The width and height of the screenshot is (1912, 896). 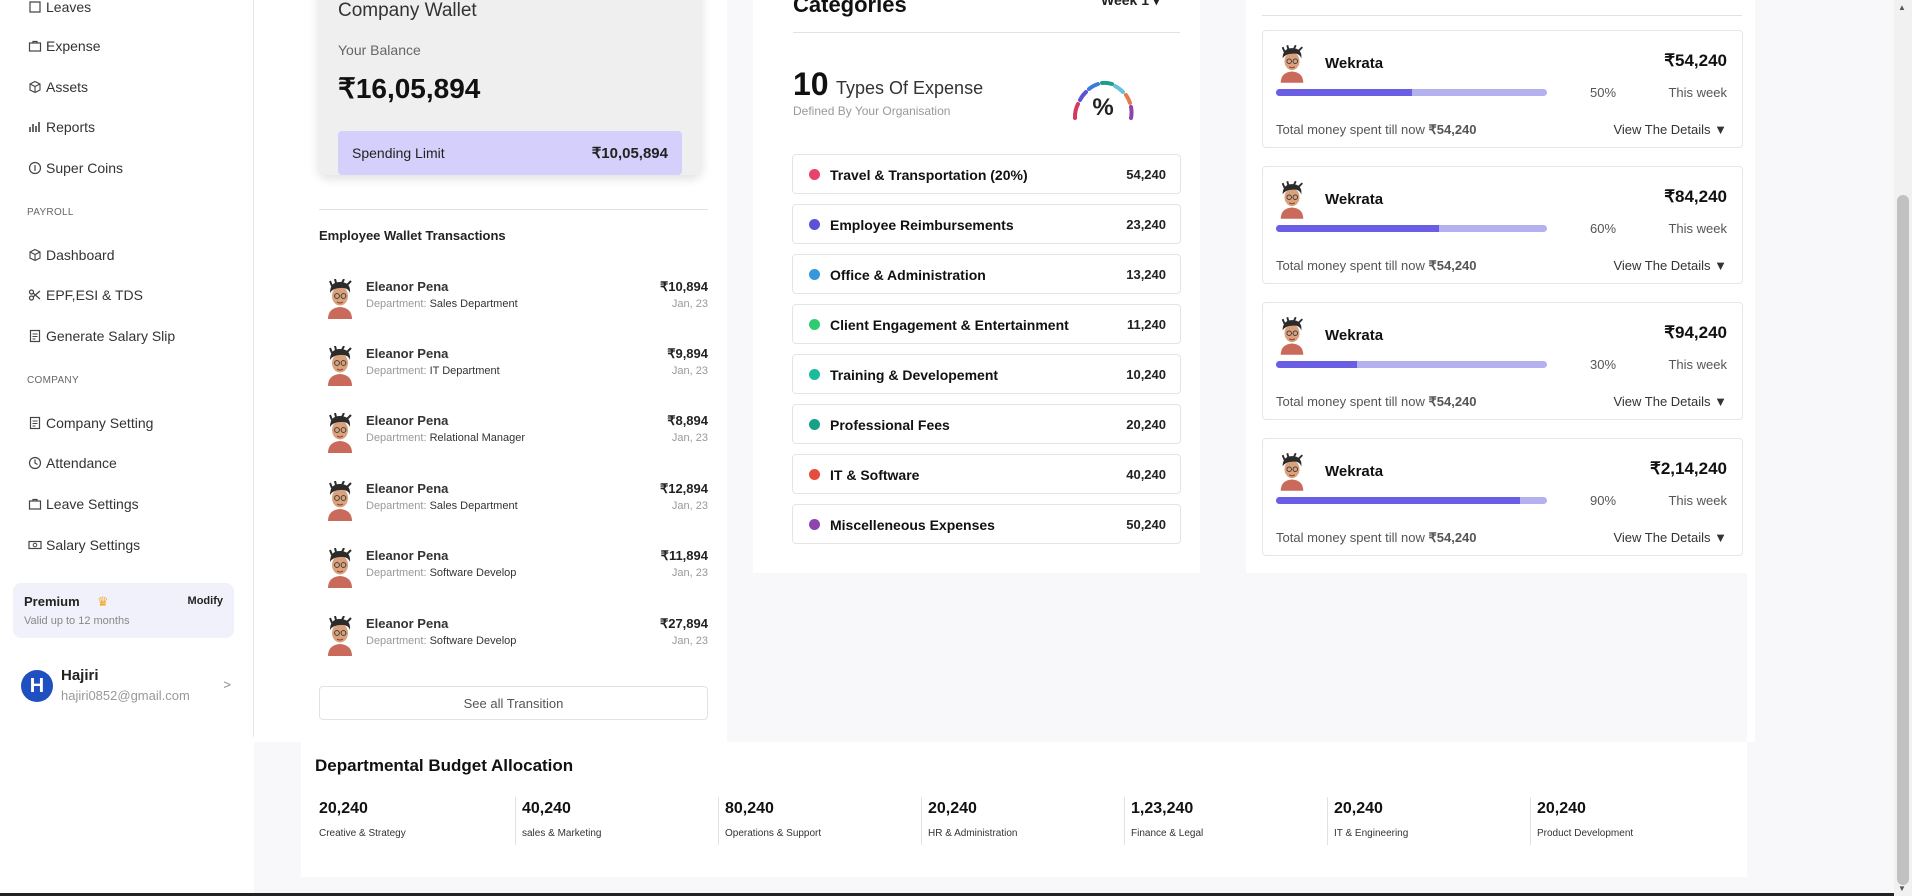 What do you see at coordinates (123, 610) in the screenshot?
I see `premium-card: Premium ♛ Modify Valid up to 12 months` at bounding box center [123, 610].